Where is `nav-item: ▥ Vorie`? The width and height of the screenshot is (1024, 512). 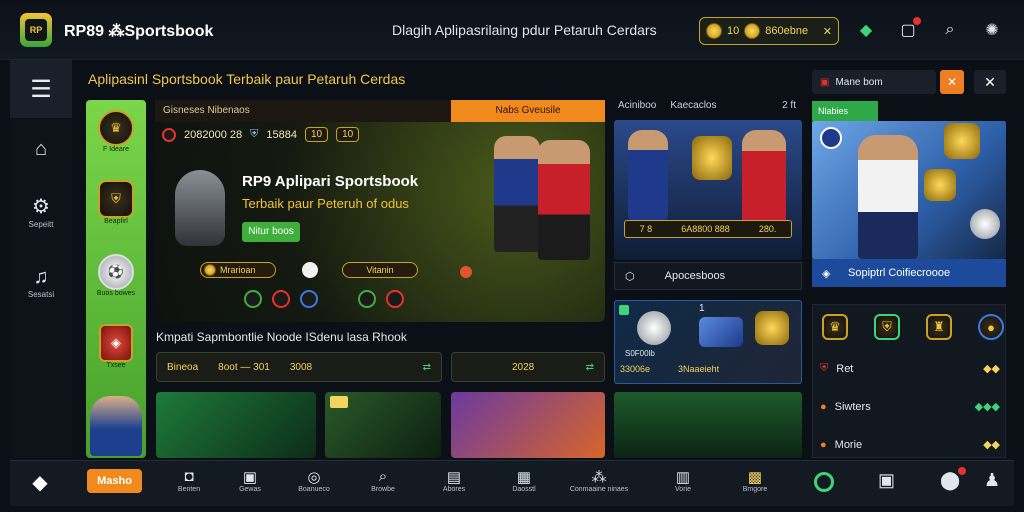
nav-item: ▥ Vorie is located at coordinates (683, 480).